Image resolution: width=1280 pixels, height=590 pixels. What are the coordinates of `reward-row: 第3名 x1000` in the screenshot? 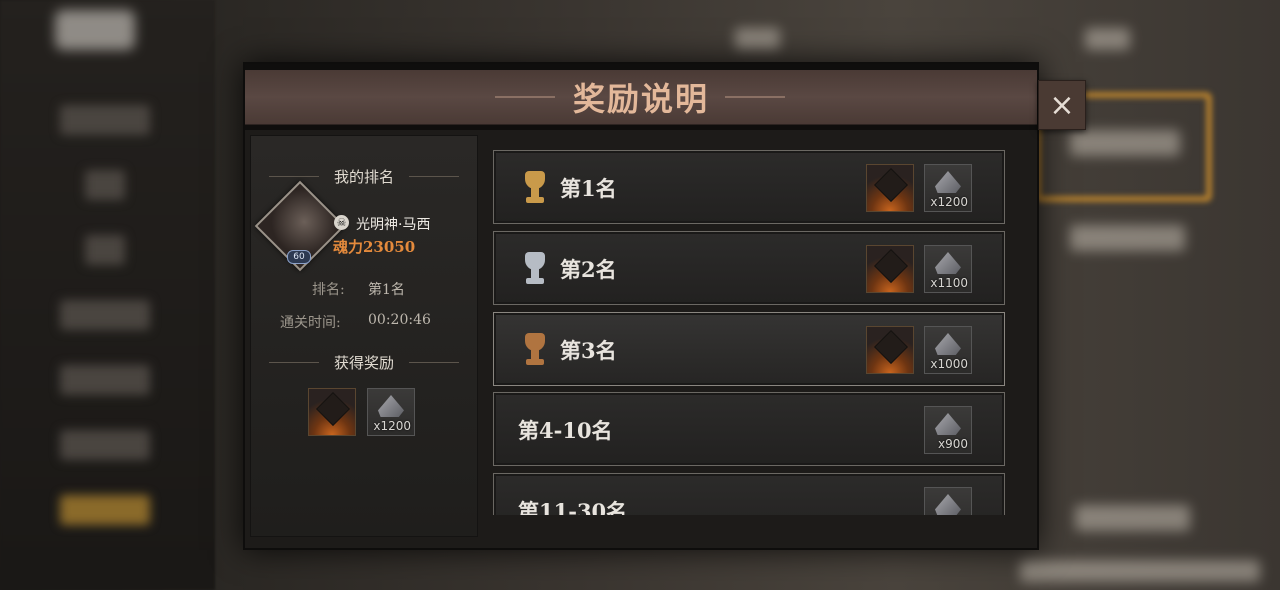 It's located at (749, 349).